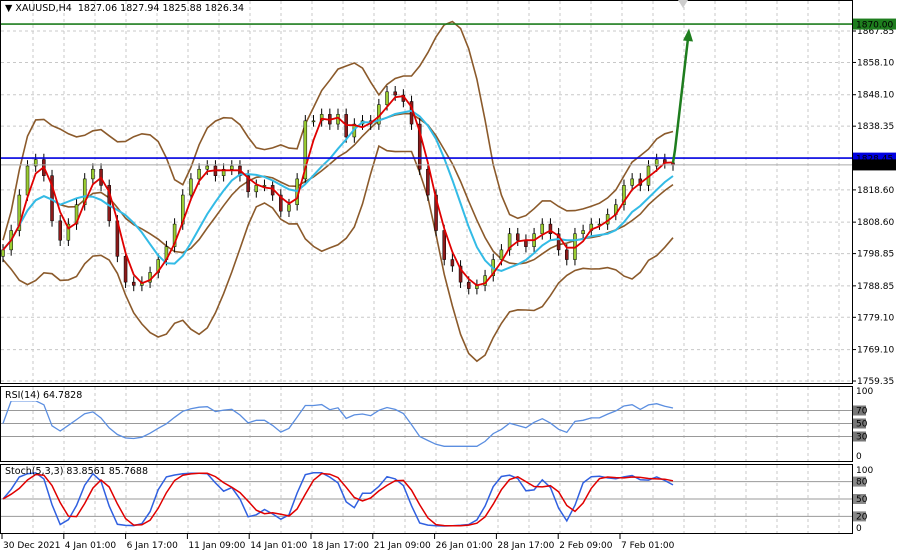 This screenshot has width=900, height=559. I want to click on symbol-label: XAUUSD,H4, so click(43, 8).